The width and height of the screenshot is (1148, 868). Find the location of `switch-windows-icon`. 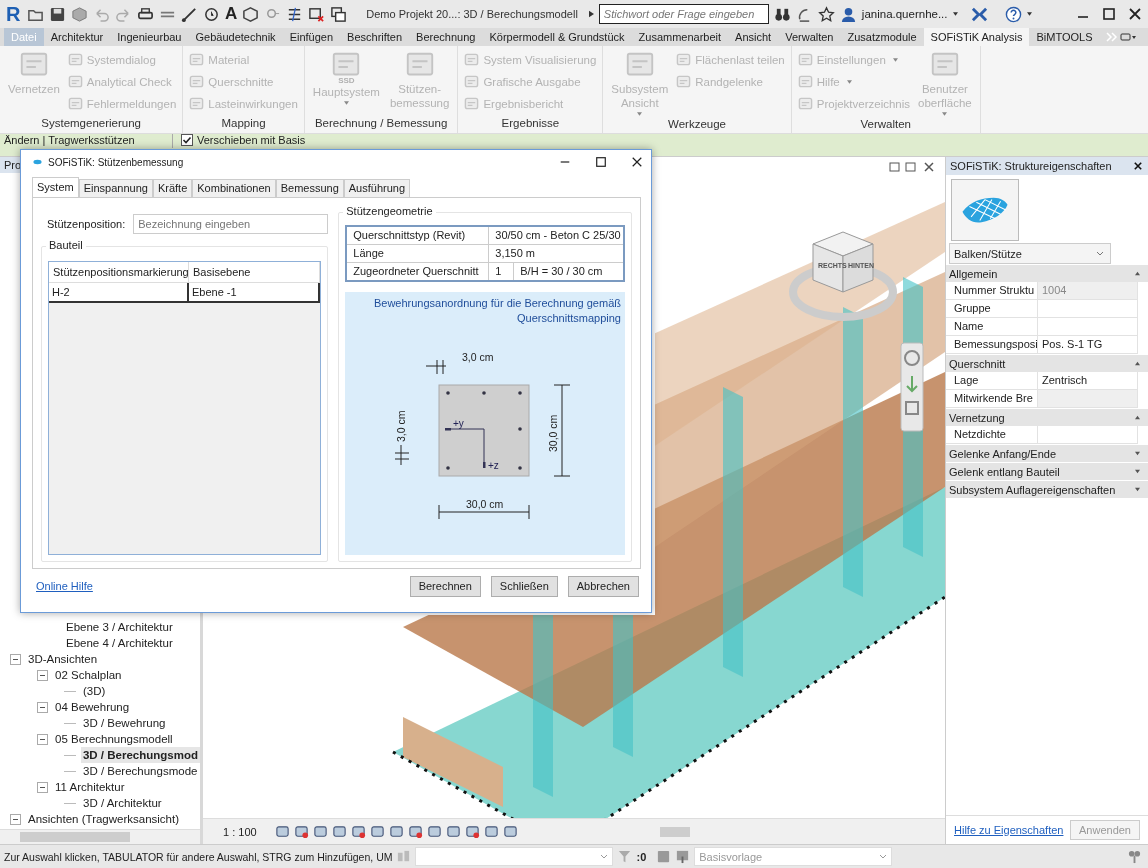

switch-windows-icon is located at coordinates (339, 14).